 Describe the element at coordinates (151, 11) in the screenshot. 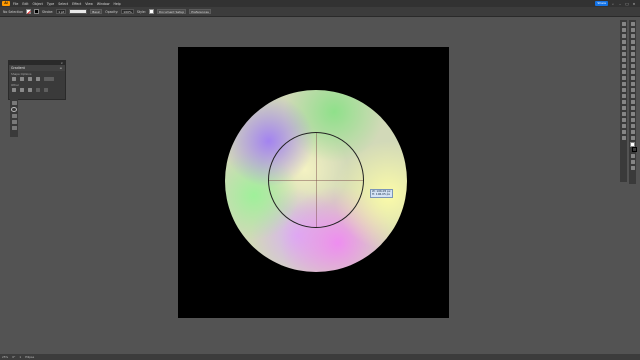

I see `style-swatch` at that location.